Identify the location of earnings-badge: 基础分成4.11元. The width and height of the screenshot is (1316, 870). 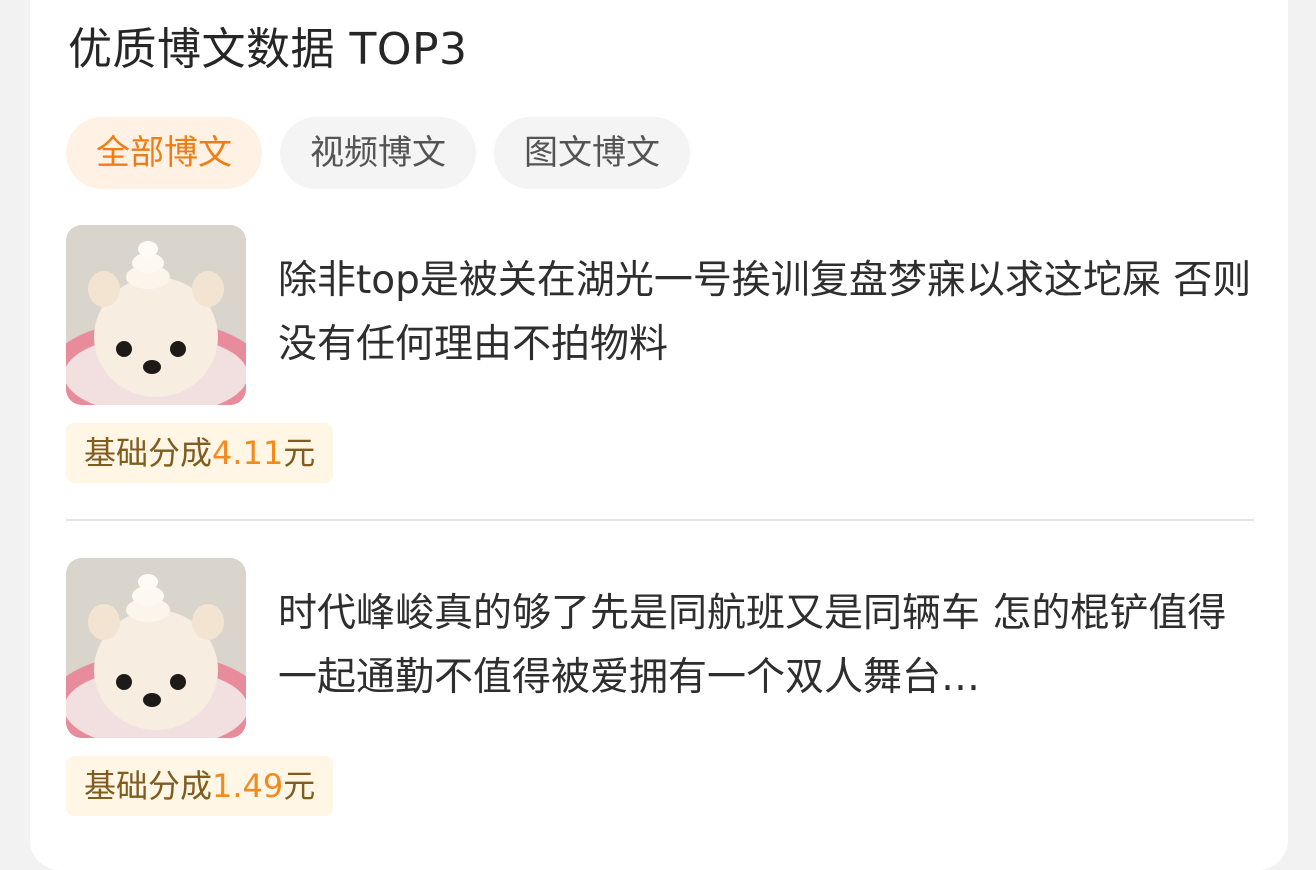
(200, 453).